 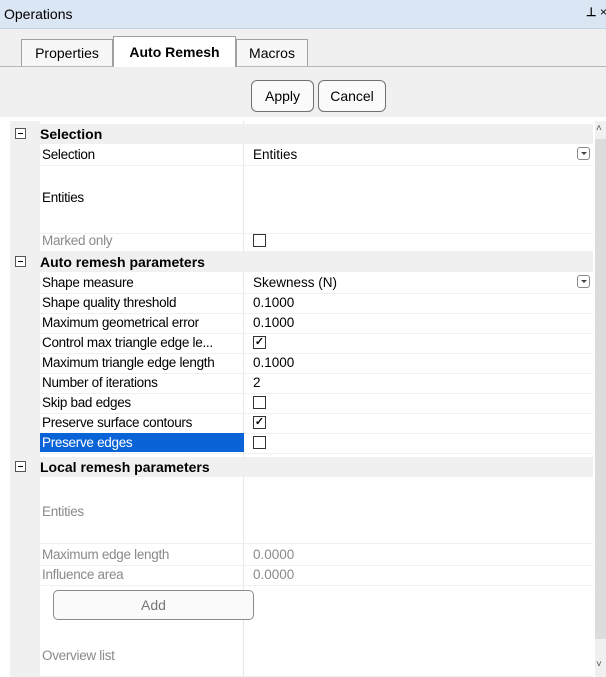 What do you see at coordinates (316, 443) in the screenshot?
I see `property-row-preserve-edges: Preserve edges` at bounding box center [316, 443].